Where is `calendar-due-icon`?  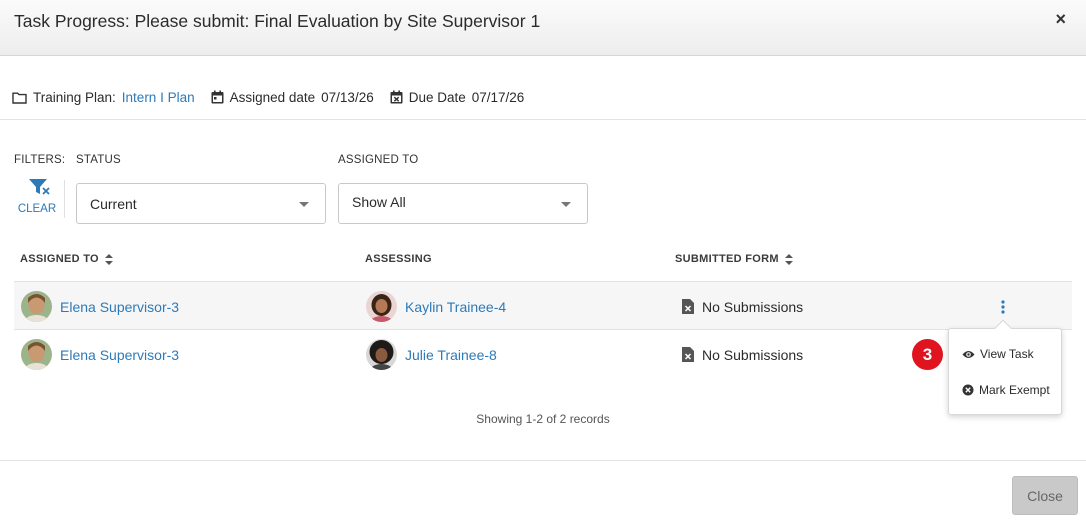 calendar-due-icon is located at coordinates (396, 97).